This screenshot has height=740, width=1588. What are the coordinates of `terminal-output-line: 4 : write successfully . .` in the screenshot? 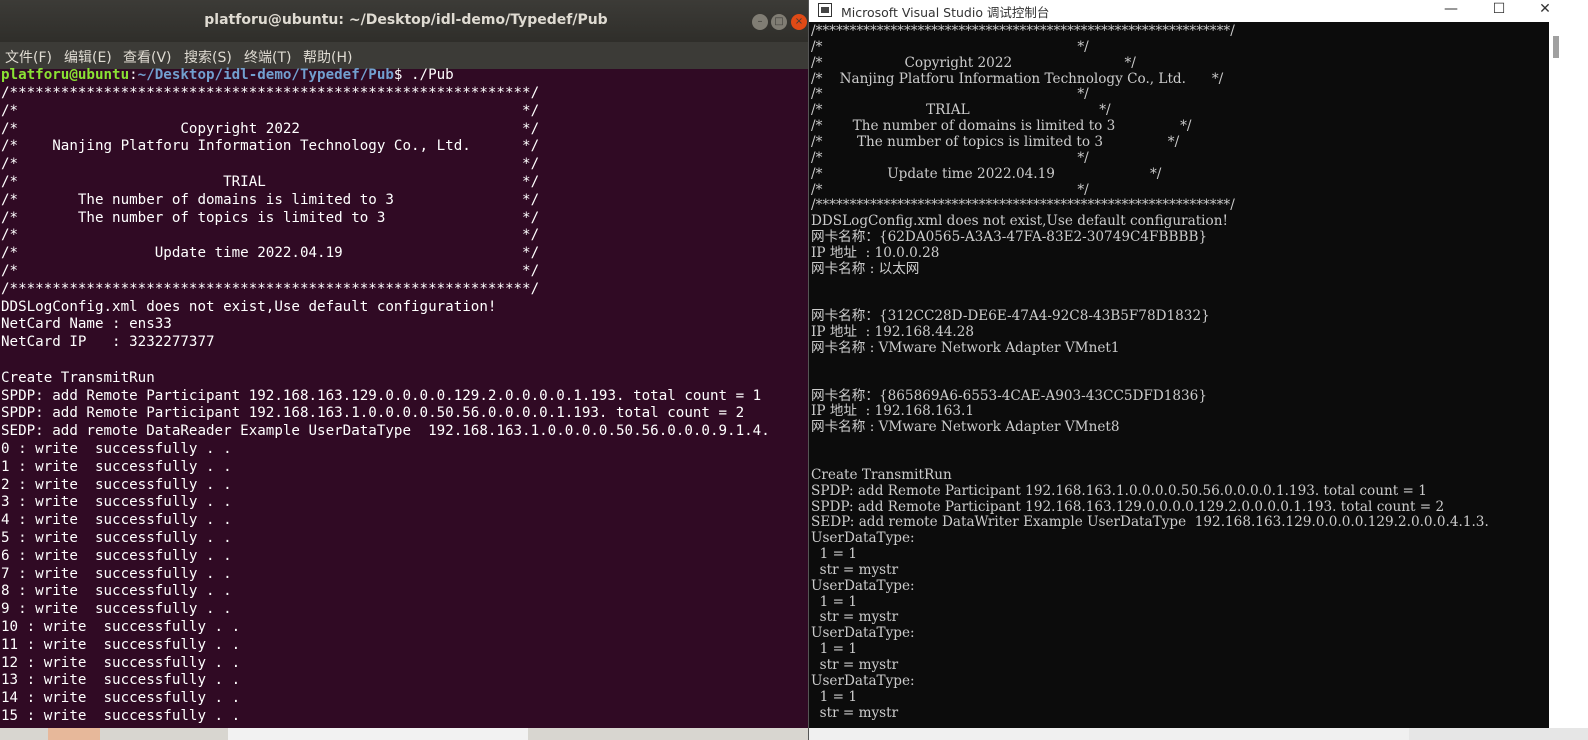 It's located at (116, 520).